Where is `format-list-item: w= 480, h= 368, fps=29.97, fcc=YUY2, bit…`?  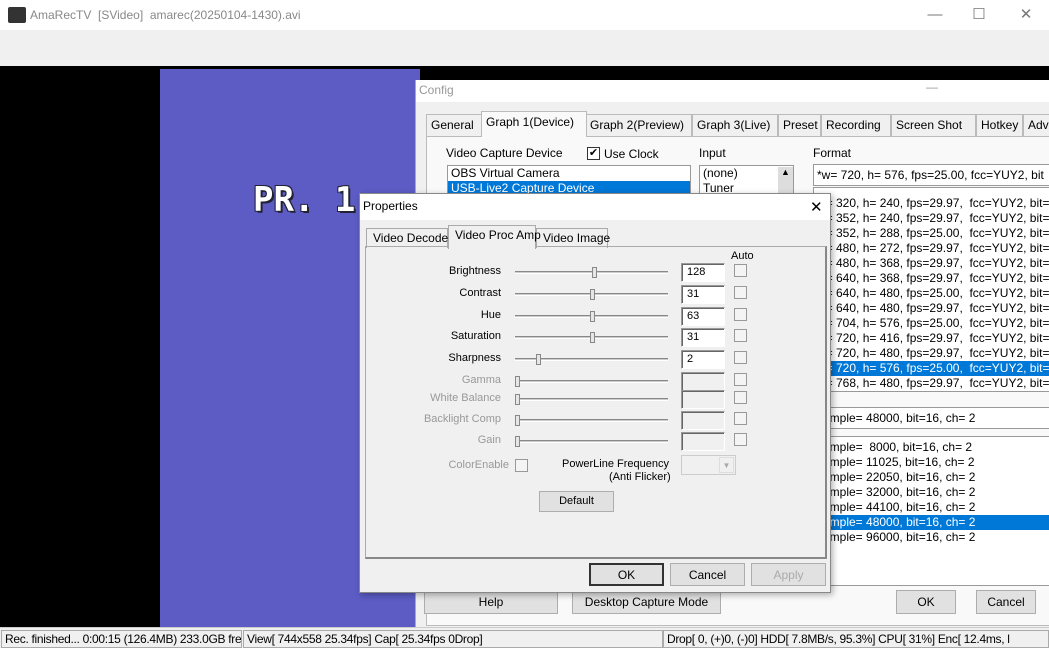
format-list-item: w= 480, h= 368, fps=29.97, fcc=YUY2, bit… is located at coordinates (931, 263).